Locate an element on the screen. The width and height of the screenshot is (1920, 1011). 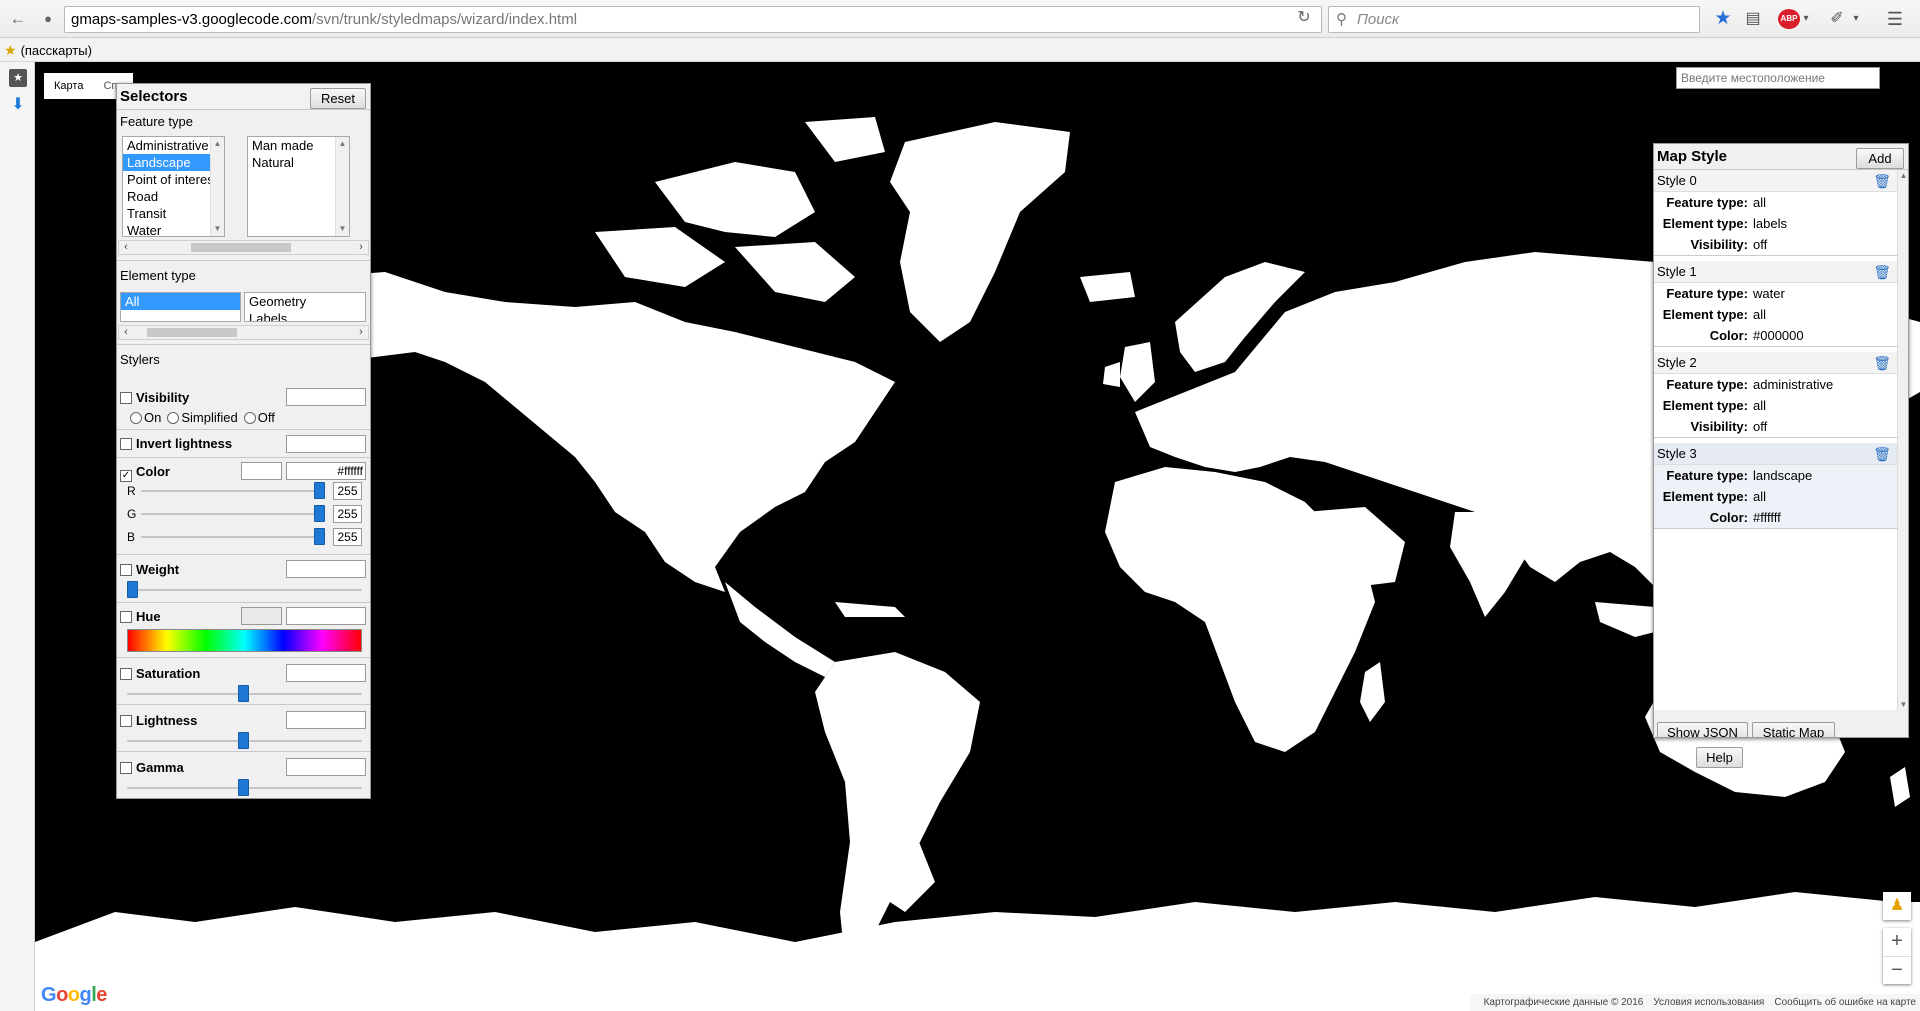
list-item: Geometry is located at coordinates (305, 301).